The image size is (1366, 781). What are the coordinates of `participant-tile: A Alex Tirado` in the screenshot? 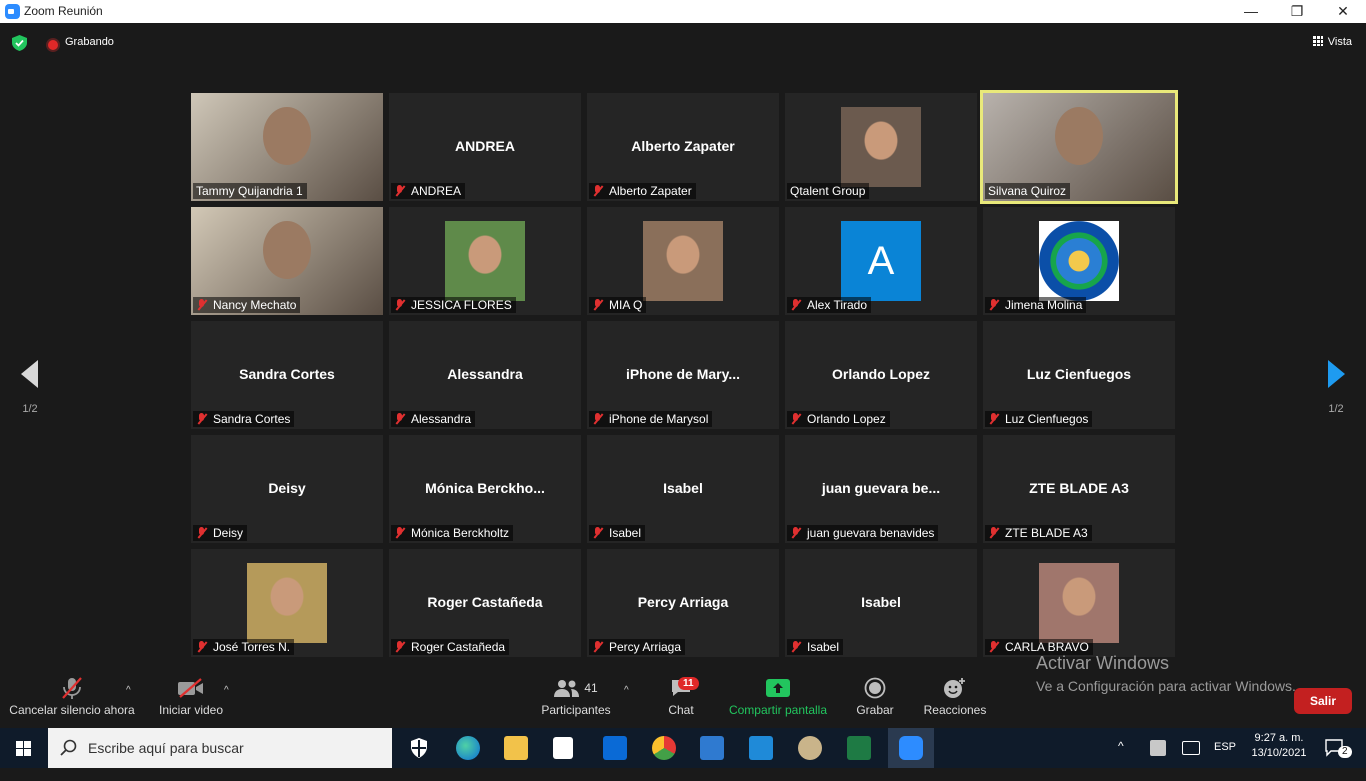 It's located at (881, 261).